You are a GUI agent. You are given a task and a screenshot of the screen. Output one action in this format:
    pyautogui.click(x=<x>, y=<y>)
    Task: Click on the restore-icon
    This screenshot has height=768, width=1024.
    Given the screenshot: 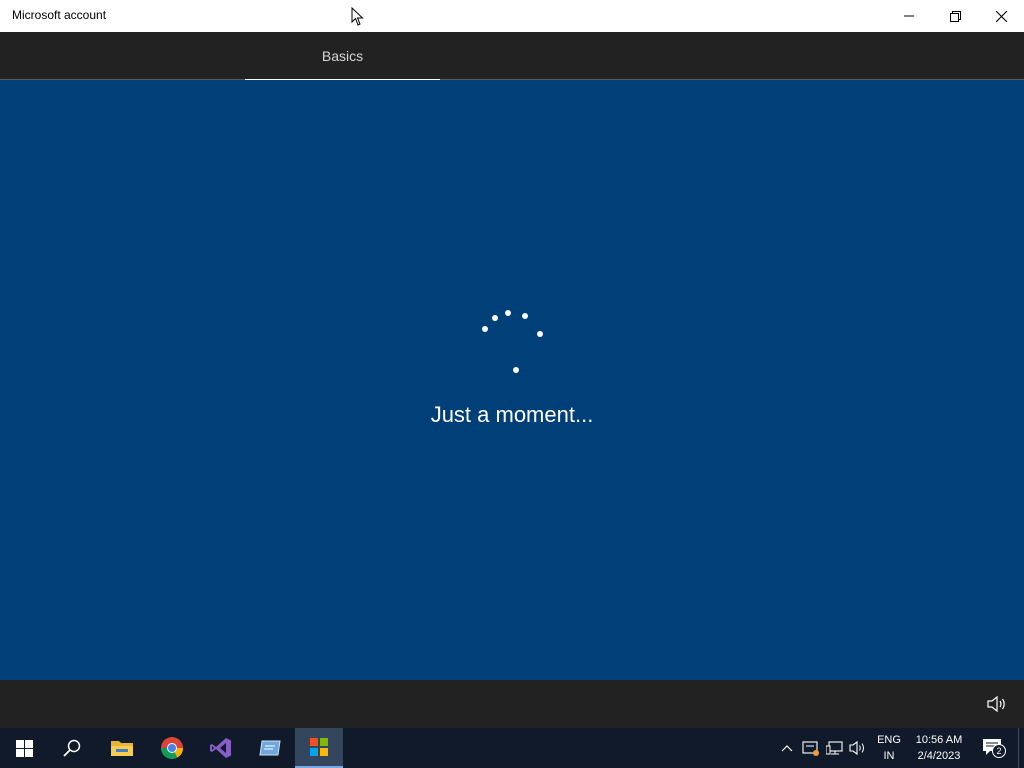 What is the action you would take?
    pyautogui.click(x=955, y=16)
    